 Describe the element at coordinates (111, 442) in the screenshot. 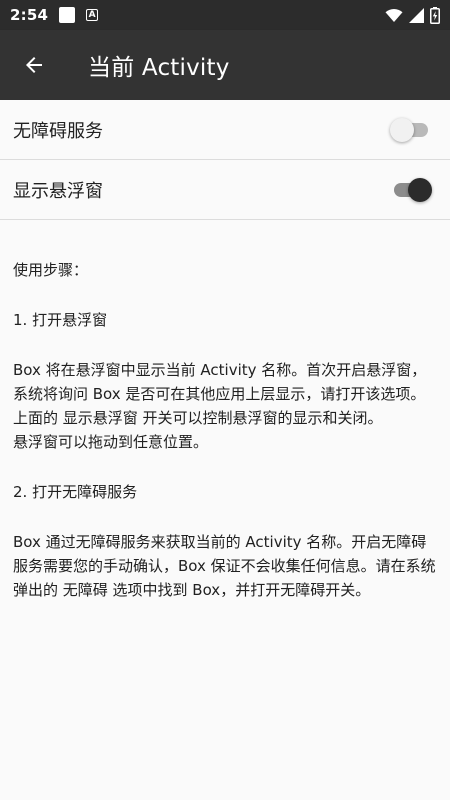

I see `step1-drag-note: 悬浮窗可以拖动到任意位置。` at that location.